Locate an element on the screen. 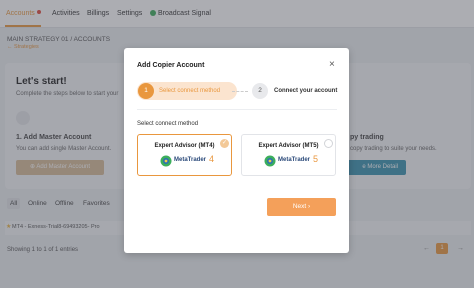 Image resolution: width=474 pixels, height=288 pixels. brand-version: 5 is located at coordinates (316, 159).